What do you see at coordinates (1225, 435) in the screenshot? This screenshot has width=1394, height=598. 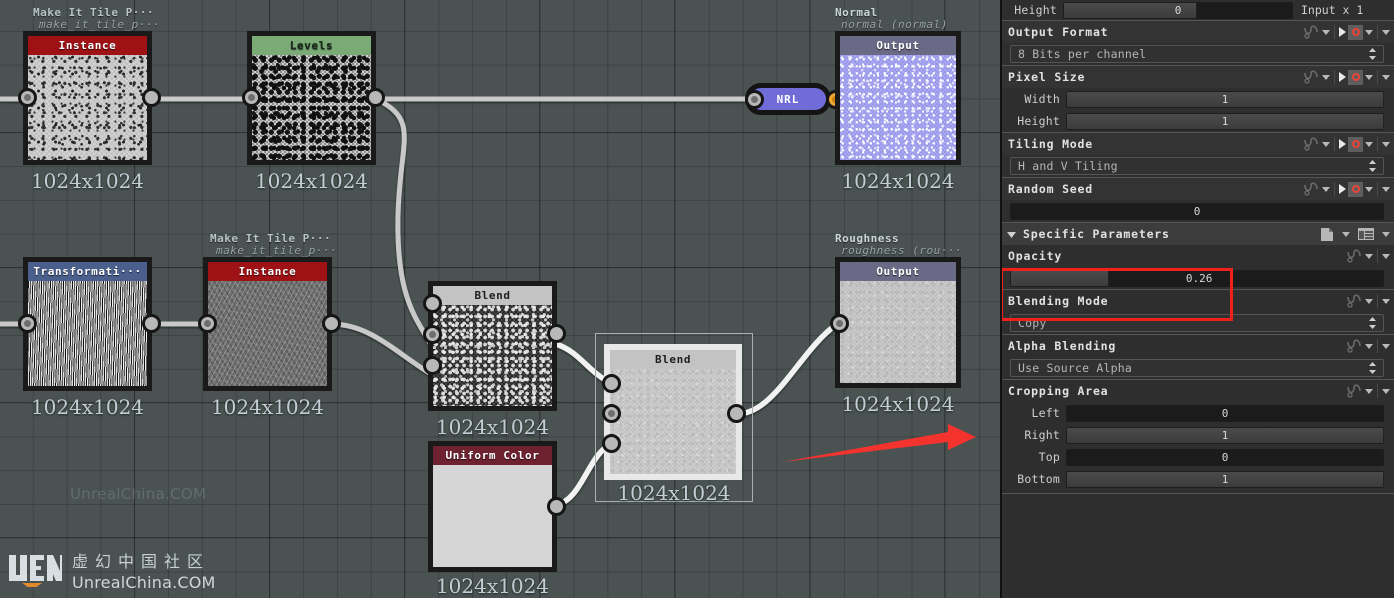 I see `crop-right-slider: 1` at bounding box center [1225, 435].